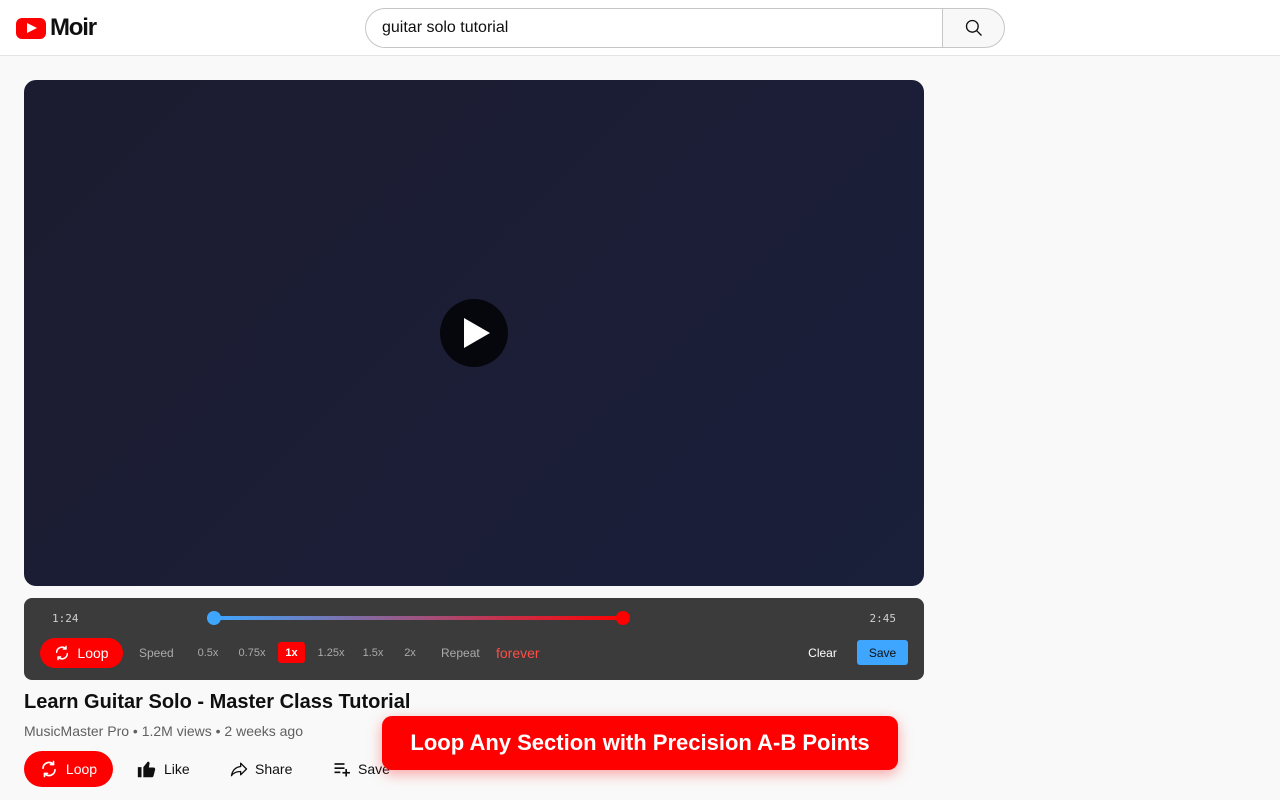  What do you see at coordinates (822, 652) in the screenshot?
I see `clear-loop-button: Clear` at bounding box center [822, 652].